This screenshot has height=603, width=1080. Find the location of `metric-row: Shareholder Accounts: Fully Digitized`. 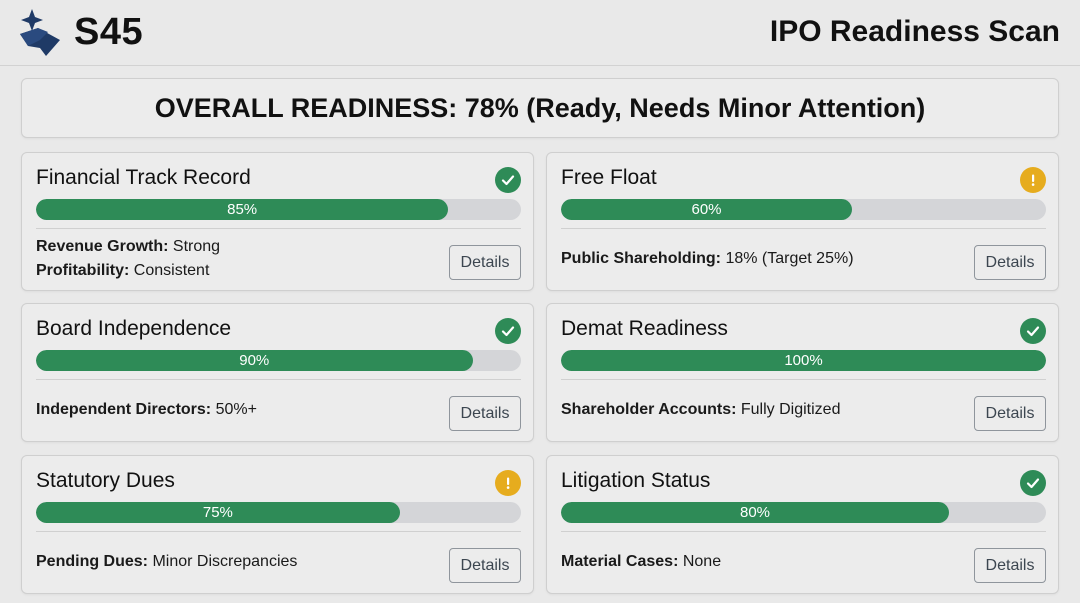

metric-row: Shareholder Accounts: Fully Digitized is located at coordinates (761, 410).